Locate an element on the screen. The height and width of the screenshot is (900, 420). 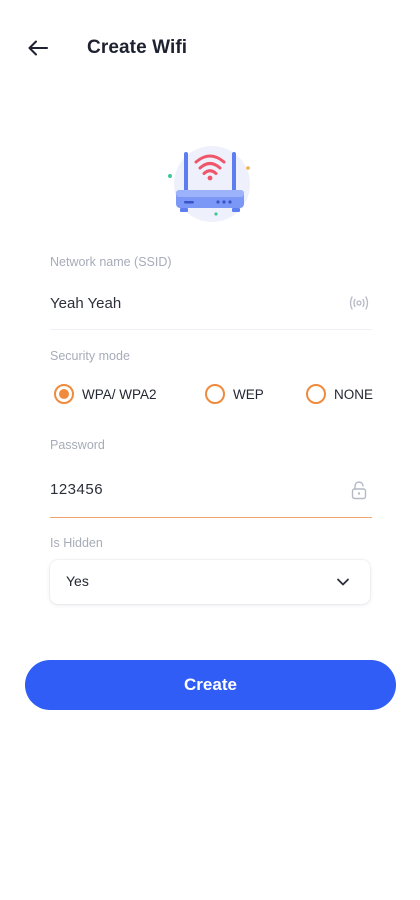
radio-wep: WEP is located at coordinates (234, 394).